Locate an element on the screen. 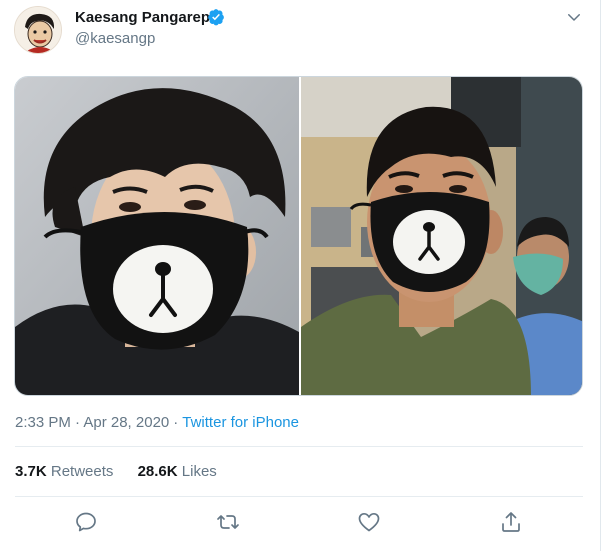  display-name: Kaesang Pangarep is located at coordinates (142, 17).